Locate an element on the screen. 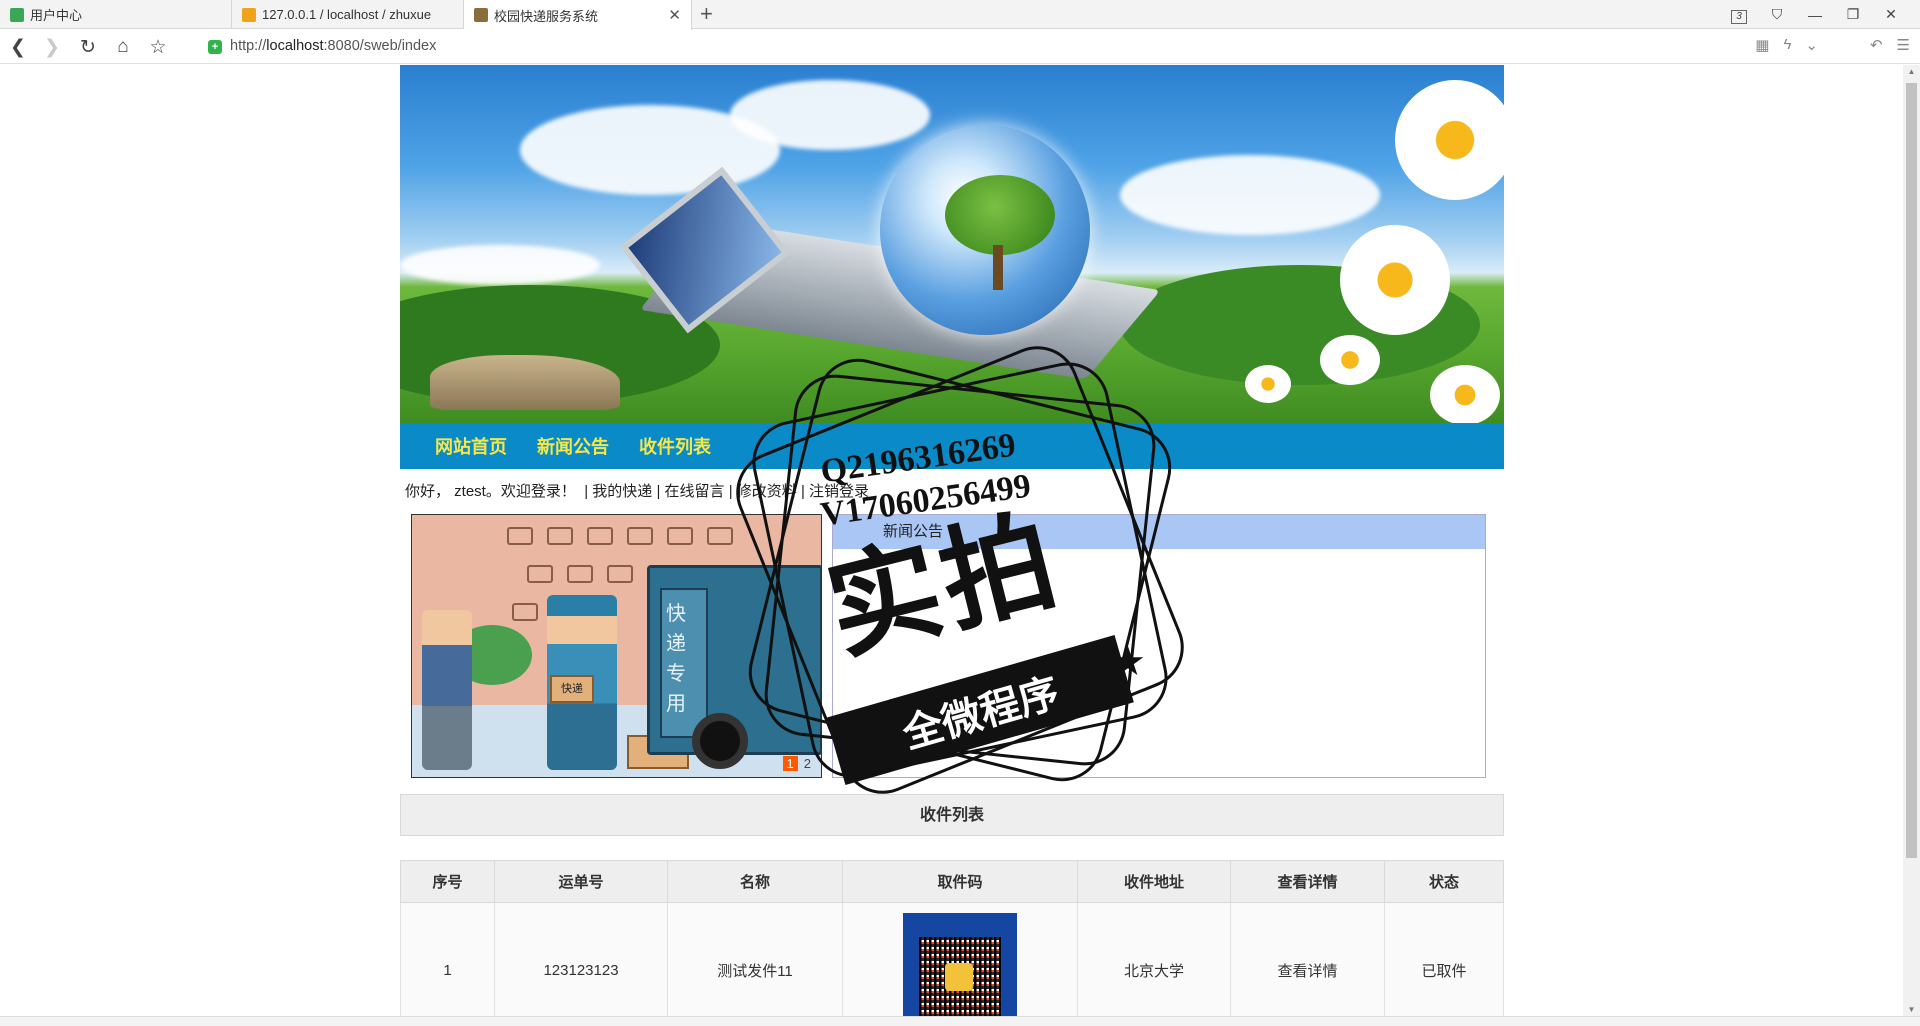 The image size is (1920, 1026). slider-page-2: 2 is located at coordinates (807, 763).